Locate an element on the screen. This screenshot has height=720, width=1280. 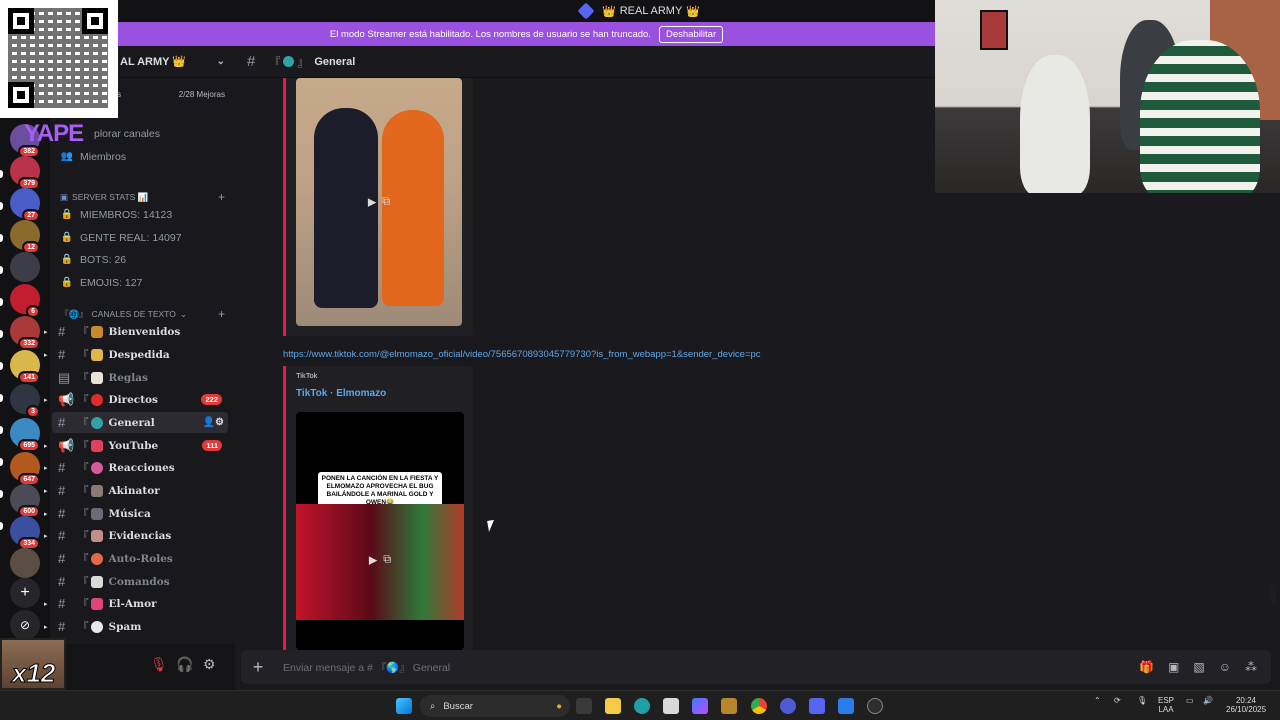
server-badge: 332 is located at coordinates (29, 343).